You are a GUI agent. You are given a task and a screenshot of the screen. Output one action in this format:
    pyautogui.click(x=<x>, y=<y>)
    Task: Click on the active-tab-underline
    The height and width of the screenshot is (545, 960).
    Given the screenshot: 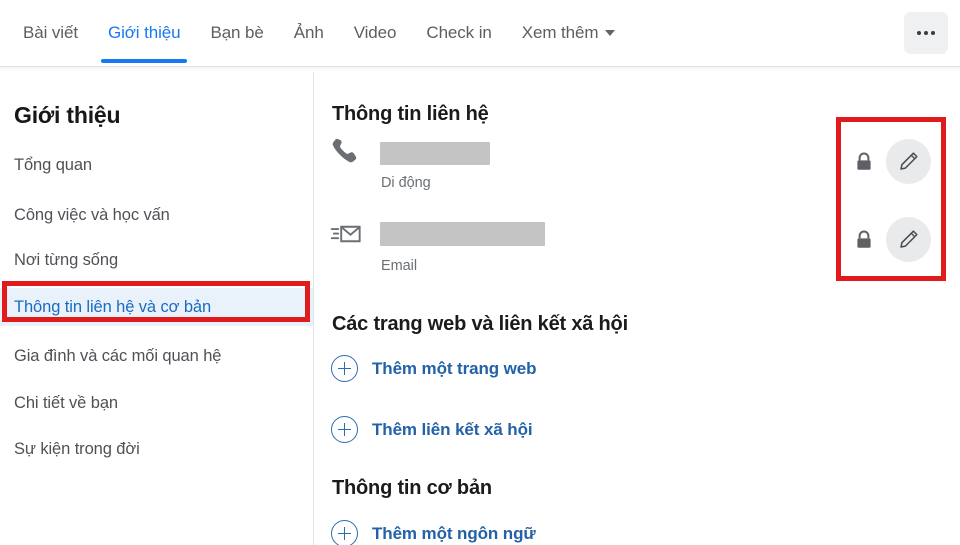 What is the action you would take?
    pyautogui.click(x=144, y=61)
    